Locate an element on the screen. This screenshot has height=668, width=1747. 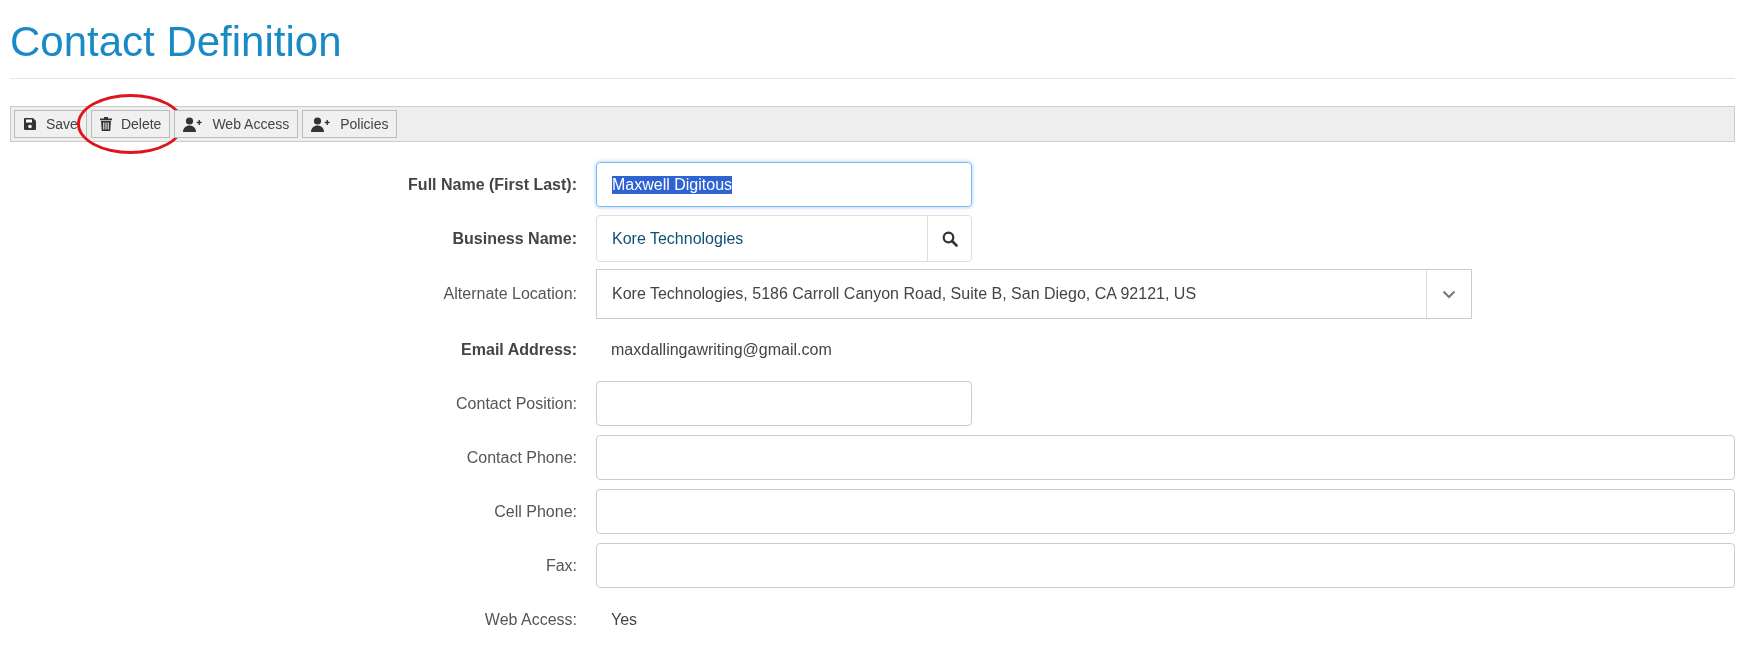
page-title: Contact Definition is located at coordinates (176, 42).